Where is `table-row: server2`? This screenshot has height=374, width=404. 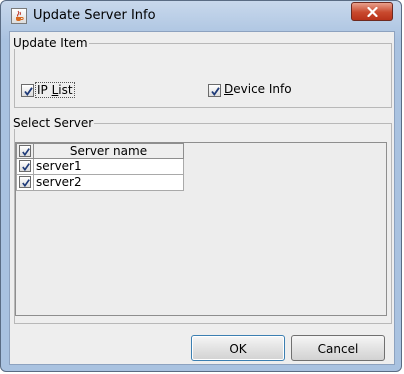
table-row: server2 is located at coordinates (108, 183).